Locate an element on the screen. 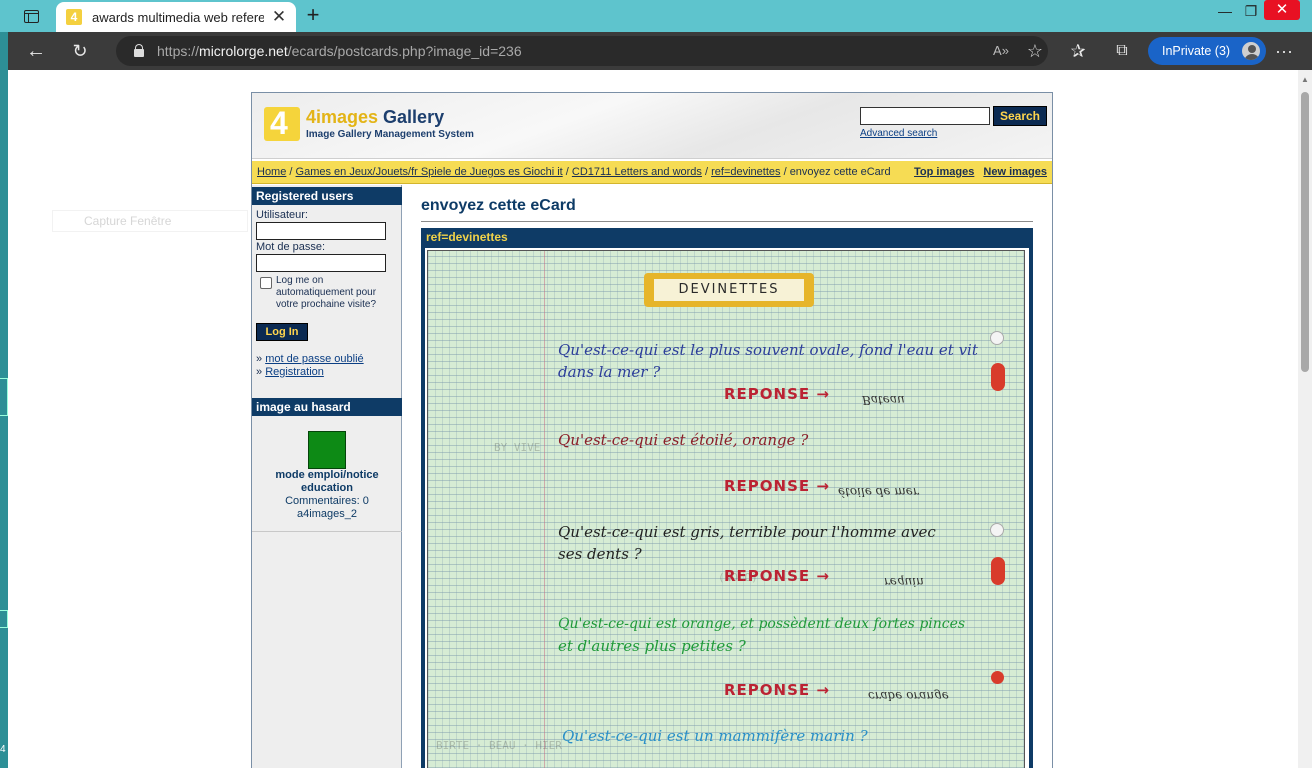 The height and width of the screenshot is (768, 1312). question-1-line-2: dans la mer ? is located at coordinates (609, 372).